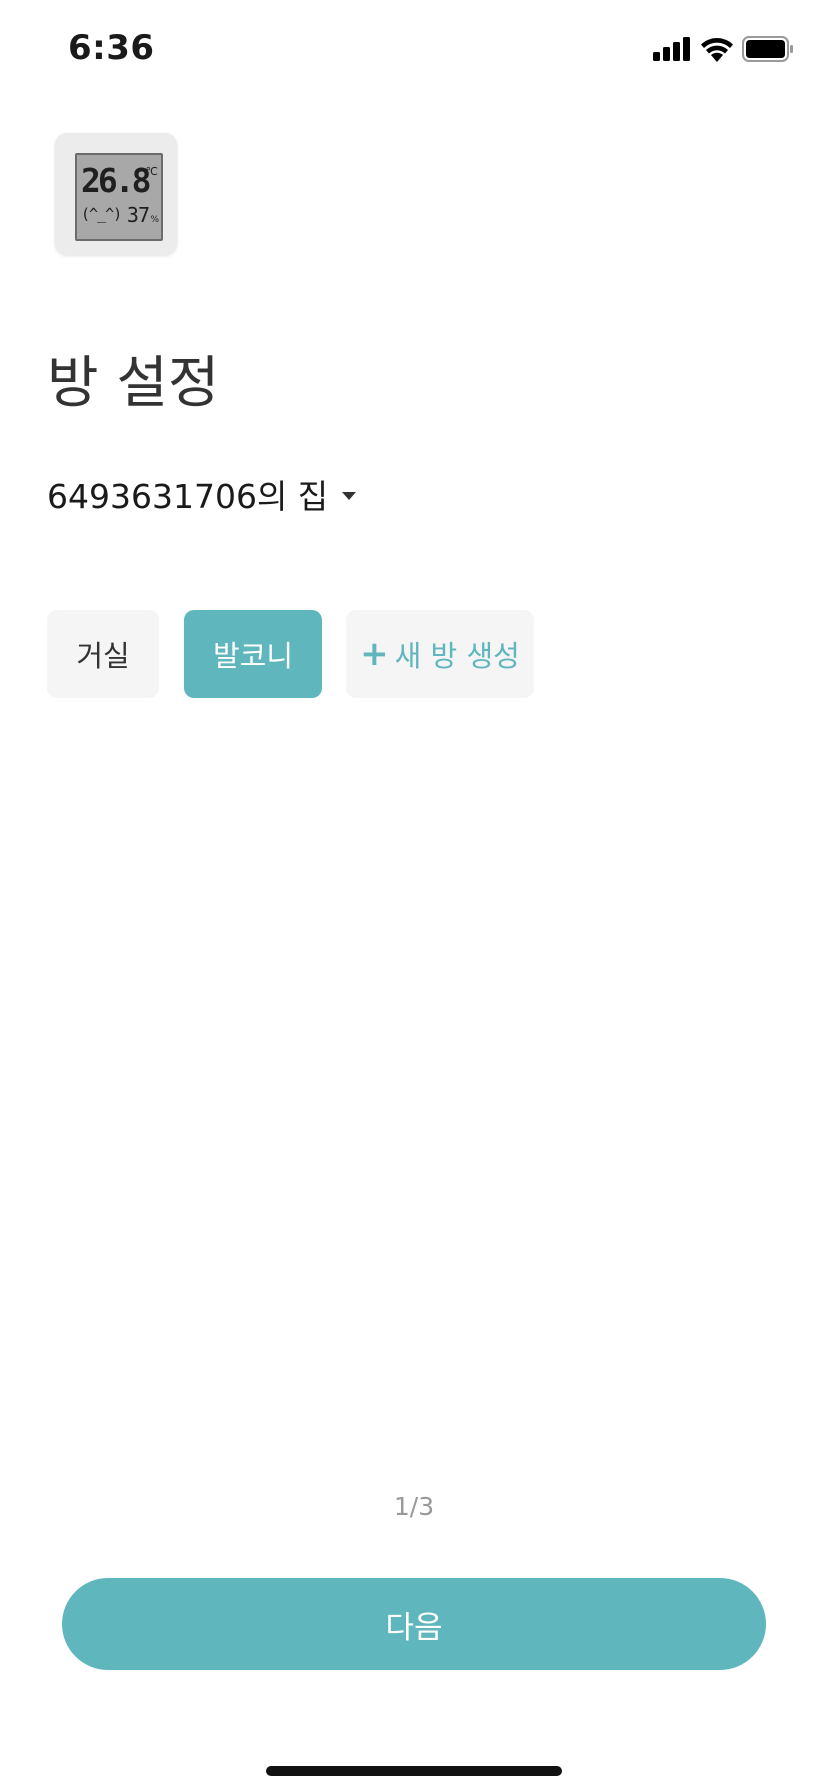  What do you see at coordinates (374, 654) in the screenshot?
I see `plus-icon: +` at bounding box center [374, 654].